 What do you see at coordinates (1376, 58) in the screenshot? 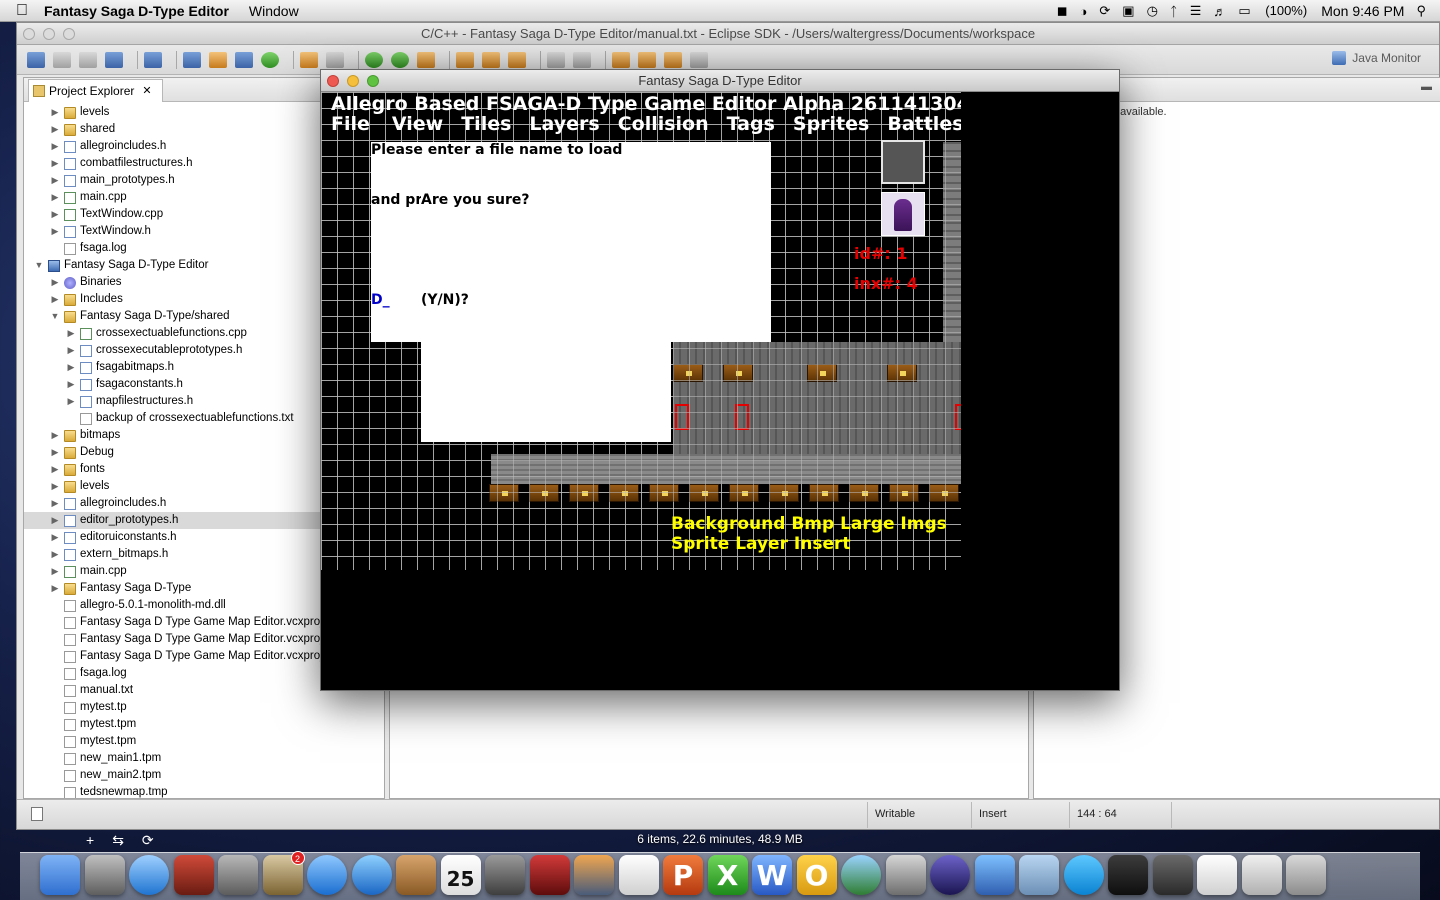
I see `perspective-switcher: Java Monitor` at bounding box center [1376, 58].